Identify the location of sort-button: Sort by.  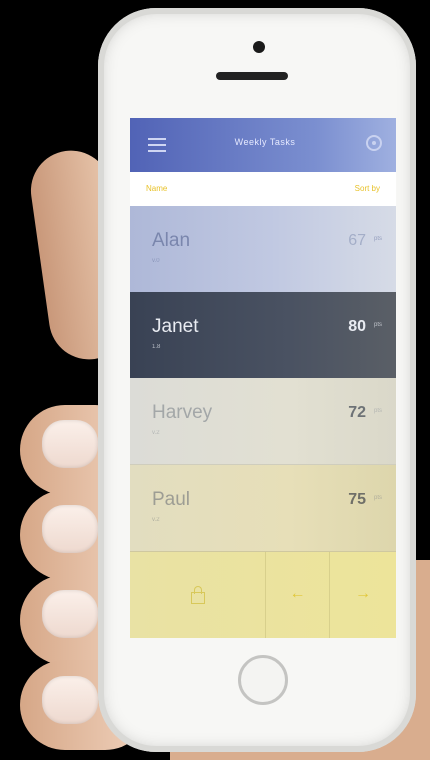
(367, 188).